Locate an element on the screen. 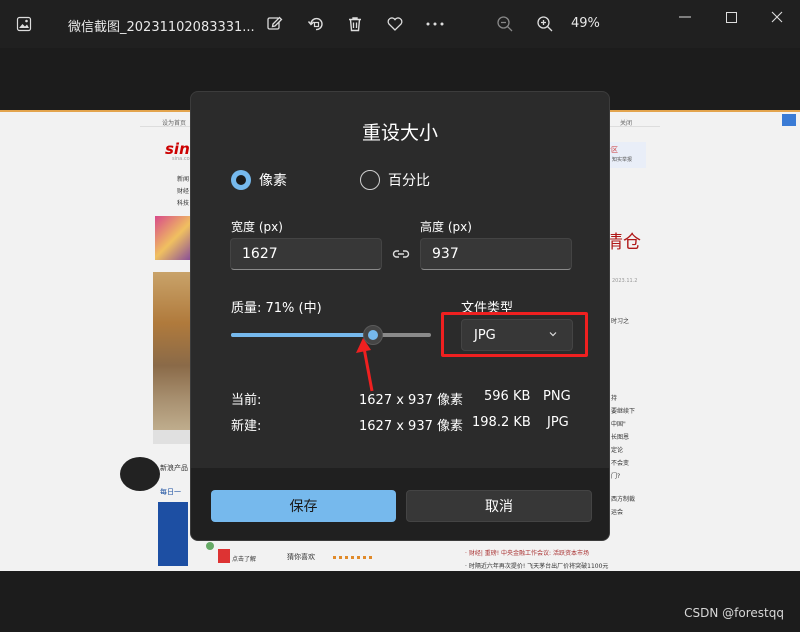  zoom-in-icon is located at coordinates (545, 24).